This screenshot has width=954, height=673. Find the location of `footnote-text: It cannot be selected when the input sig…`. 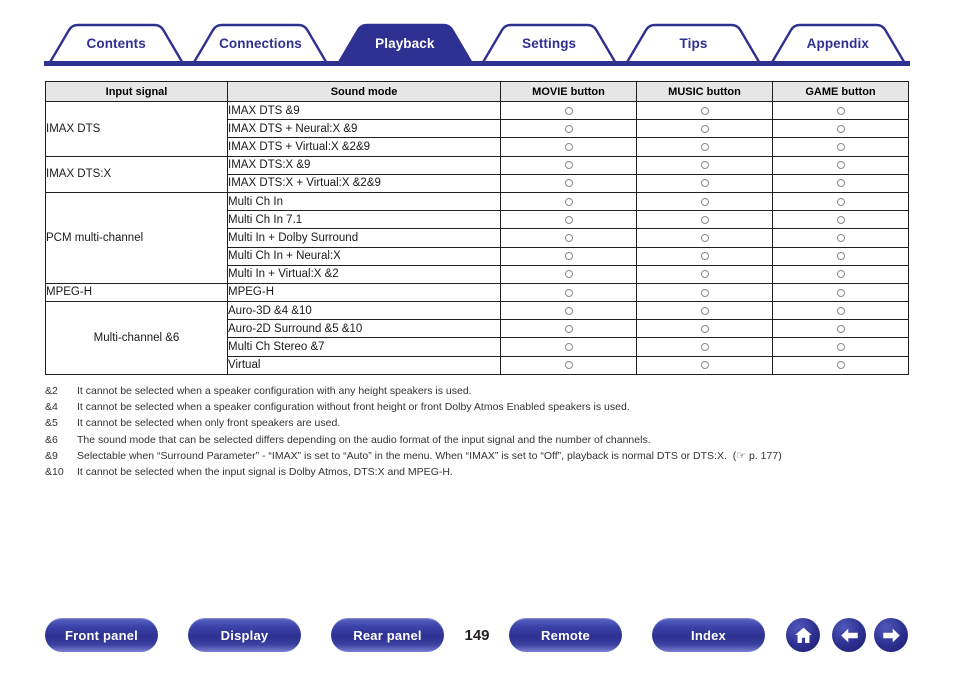

footnote-text: It cannot be selected when the input sig… is located at coordinates (265, 471).